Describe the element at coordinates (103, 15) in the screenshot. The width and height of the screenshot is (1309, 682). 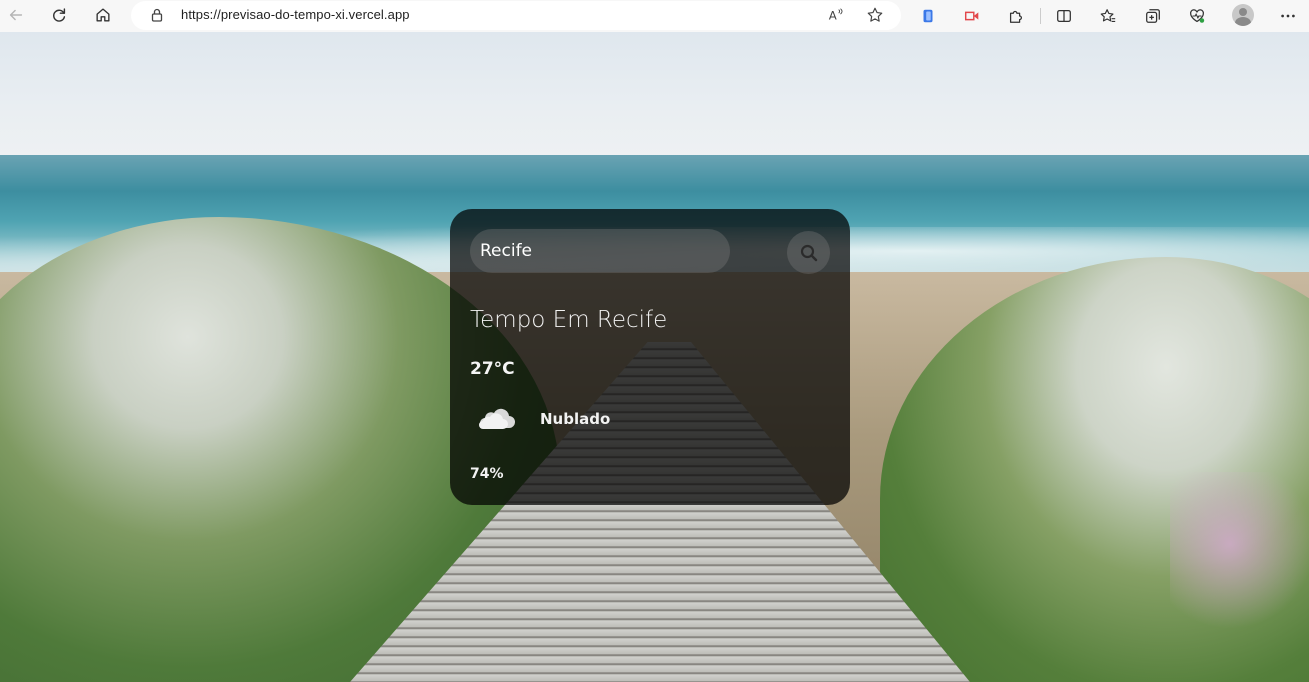
I see `home-icon` at that location.